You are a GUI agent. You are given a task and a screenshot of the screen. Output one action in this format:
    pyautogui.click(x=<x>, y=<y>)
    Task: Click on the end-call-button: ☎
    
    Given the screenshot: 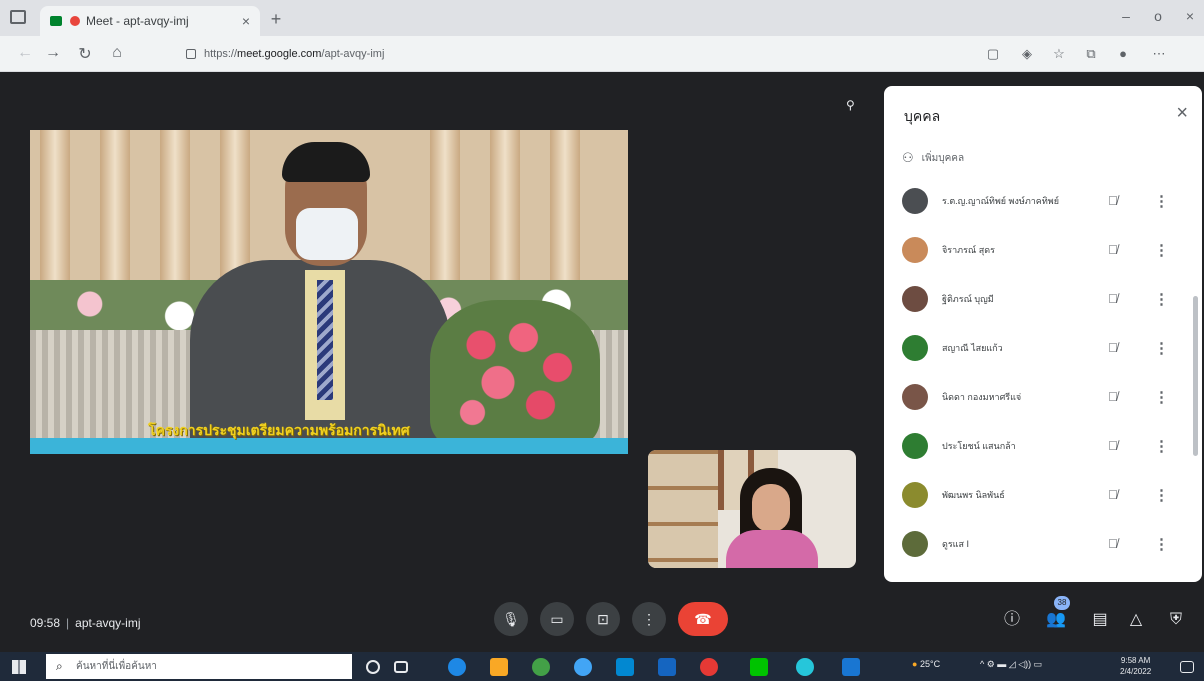 What is the action you would take?
    pyautogui.click(x=703, y=619)
    